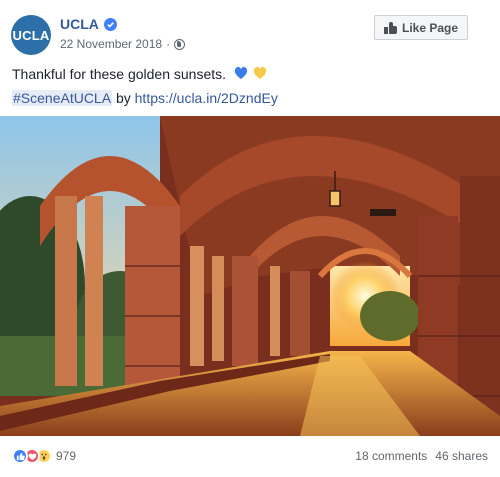 The height and width of the screenshot is (477, 500). What do you see at coordinates (180, 44) in the screenshot?
I see `globe-icon` at bounding box center [180, 44].